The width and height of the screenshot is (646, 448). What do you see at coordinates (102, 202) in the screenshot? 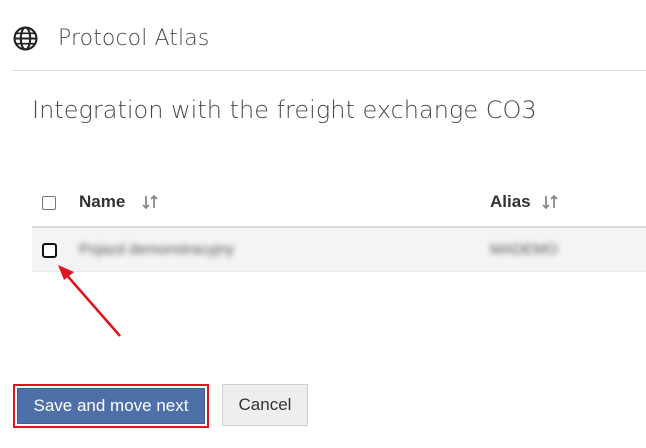
I see `column-header-name: Name` at bounding box center [102, 202].